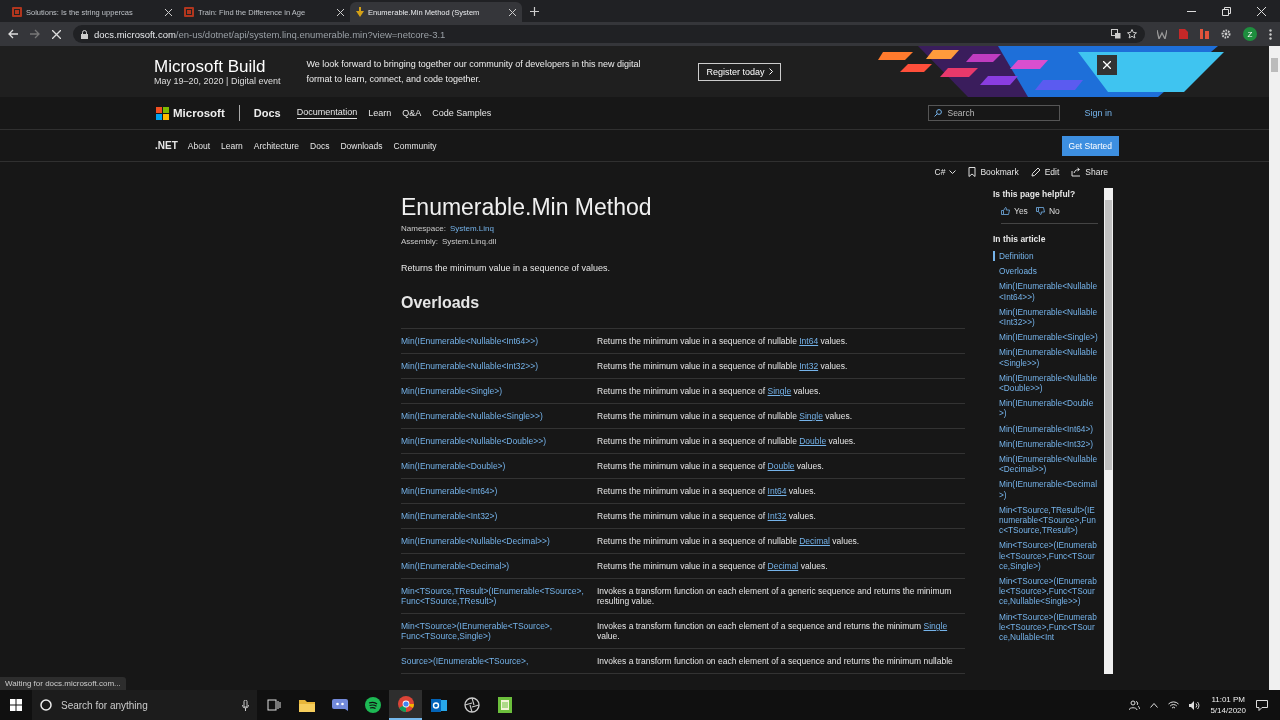 This screenshot has height=720, width=1280. What do you see at coordinates (1270, 34) in the screenshot?
I see `menu-icon` at bounding box center [1270, 34].